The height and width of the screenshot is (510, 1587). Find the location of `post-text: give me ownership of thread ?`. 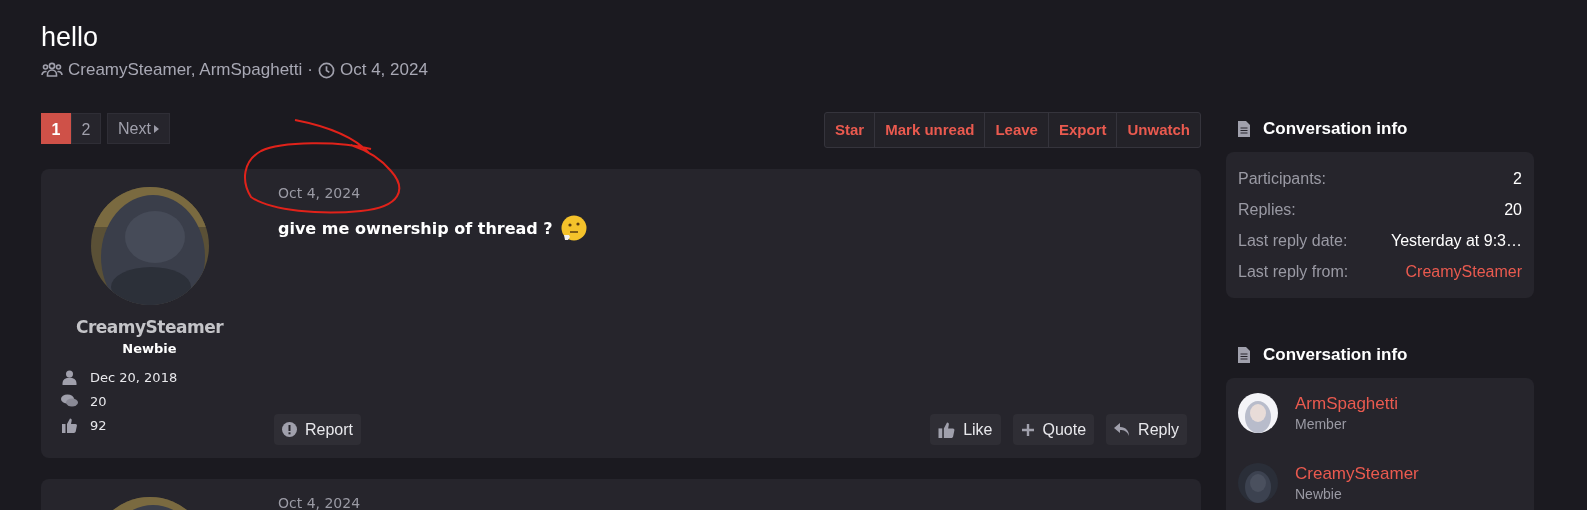

post-text: give me ownership of thread ? is located at coordinates (415, 228).